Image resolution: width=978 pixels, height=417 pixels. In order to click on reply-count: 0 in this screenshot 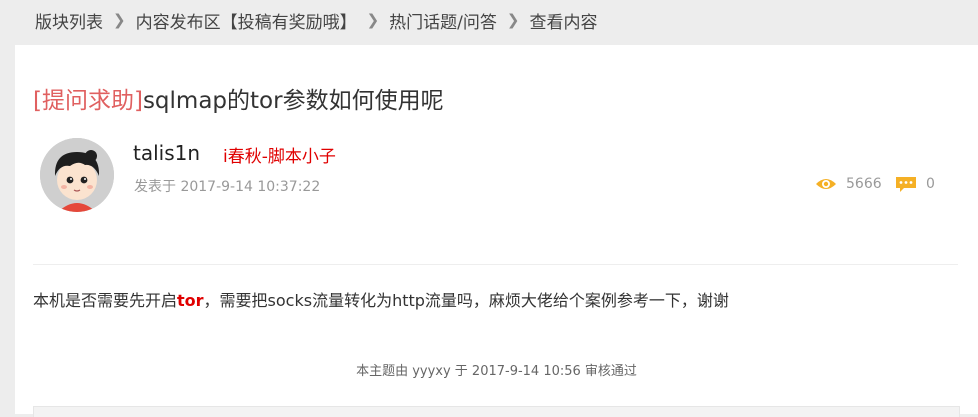, I will do `click(915, 184)`.